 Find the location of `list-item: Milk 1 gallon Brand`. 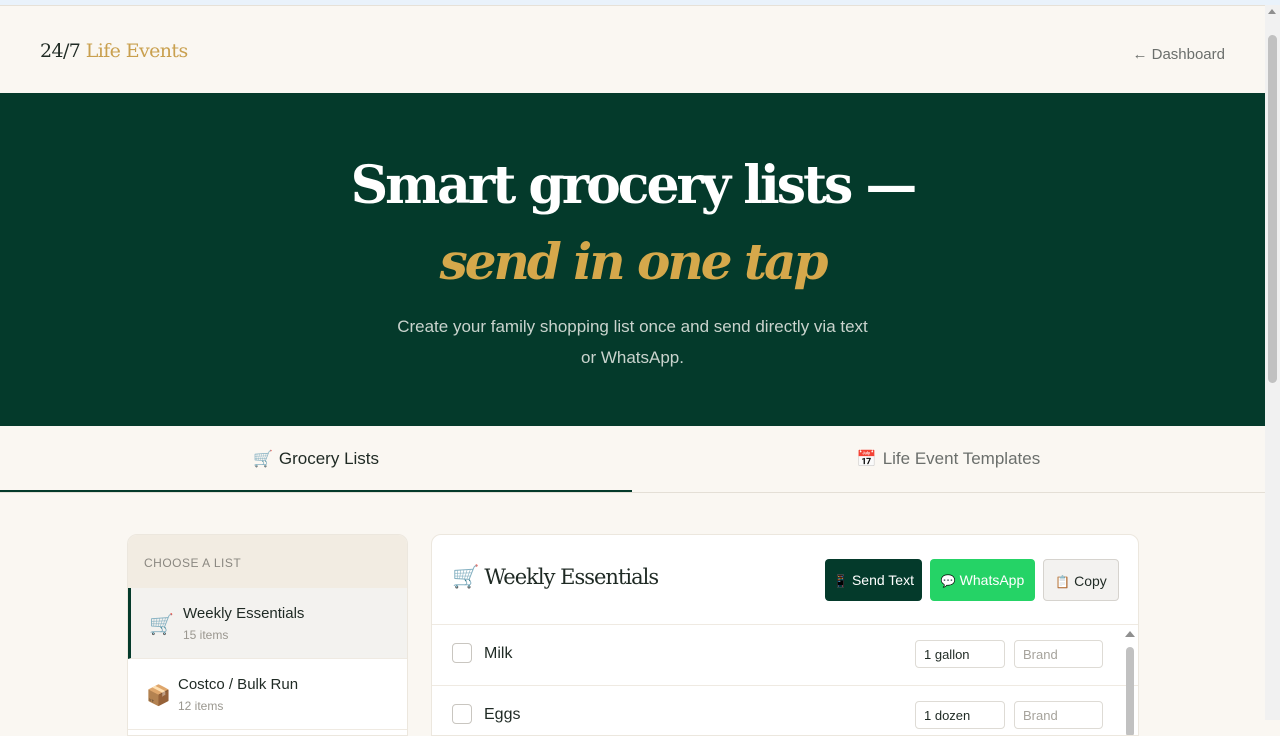

list-item: Milk 1 gallon Brand is located at coordinates (785, 655).